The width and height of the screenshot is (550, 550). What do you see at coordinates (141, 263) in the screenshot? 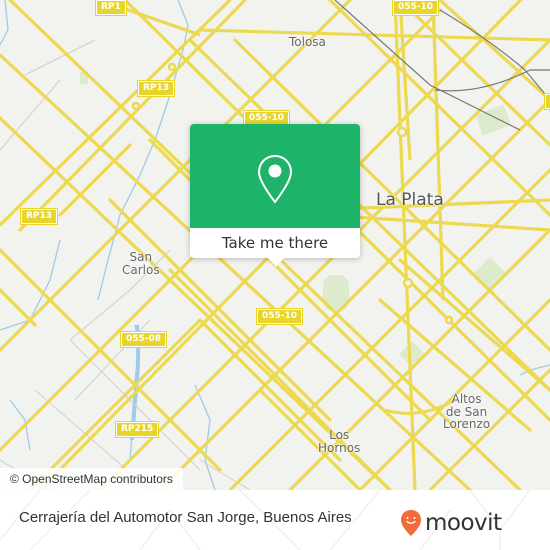
I see `place-label-san-carlos: San Carlos` at bounding box center [141, 263].